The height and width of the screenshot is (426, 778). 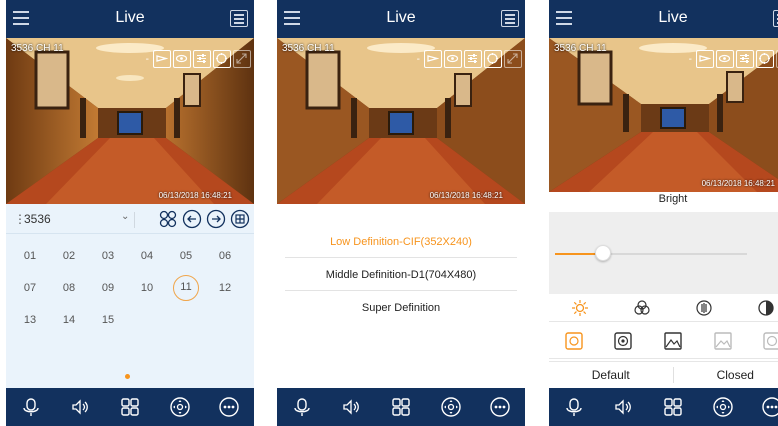 I want to click on indoor-mode-icon, so click(x=623, y=341).